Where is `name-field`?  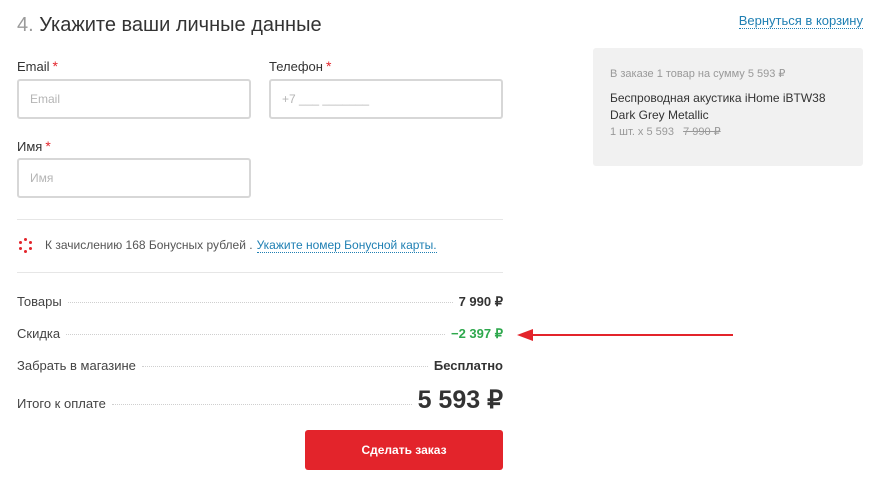
name-field is located at coordinates (134, 178).